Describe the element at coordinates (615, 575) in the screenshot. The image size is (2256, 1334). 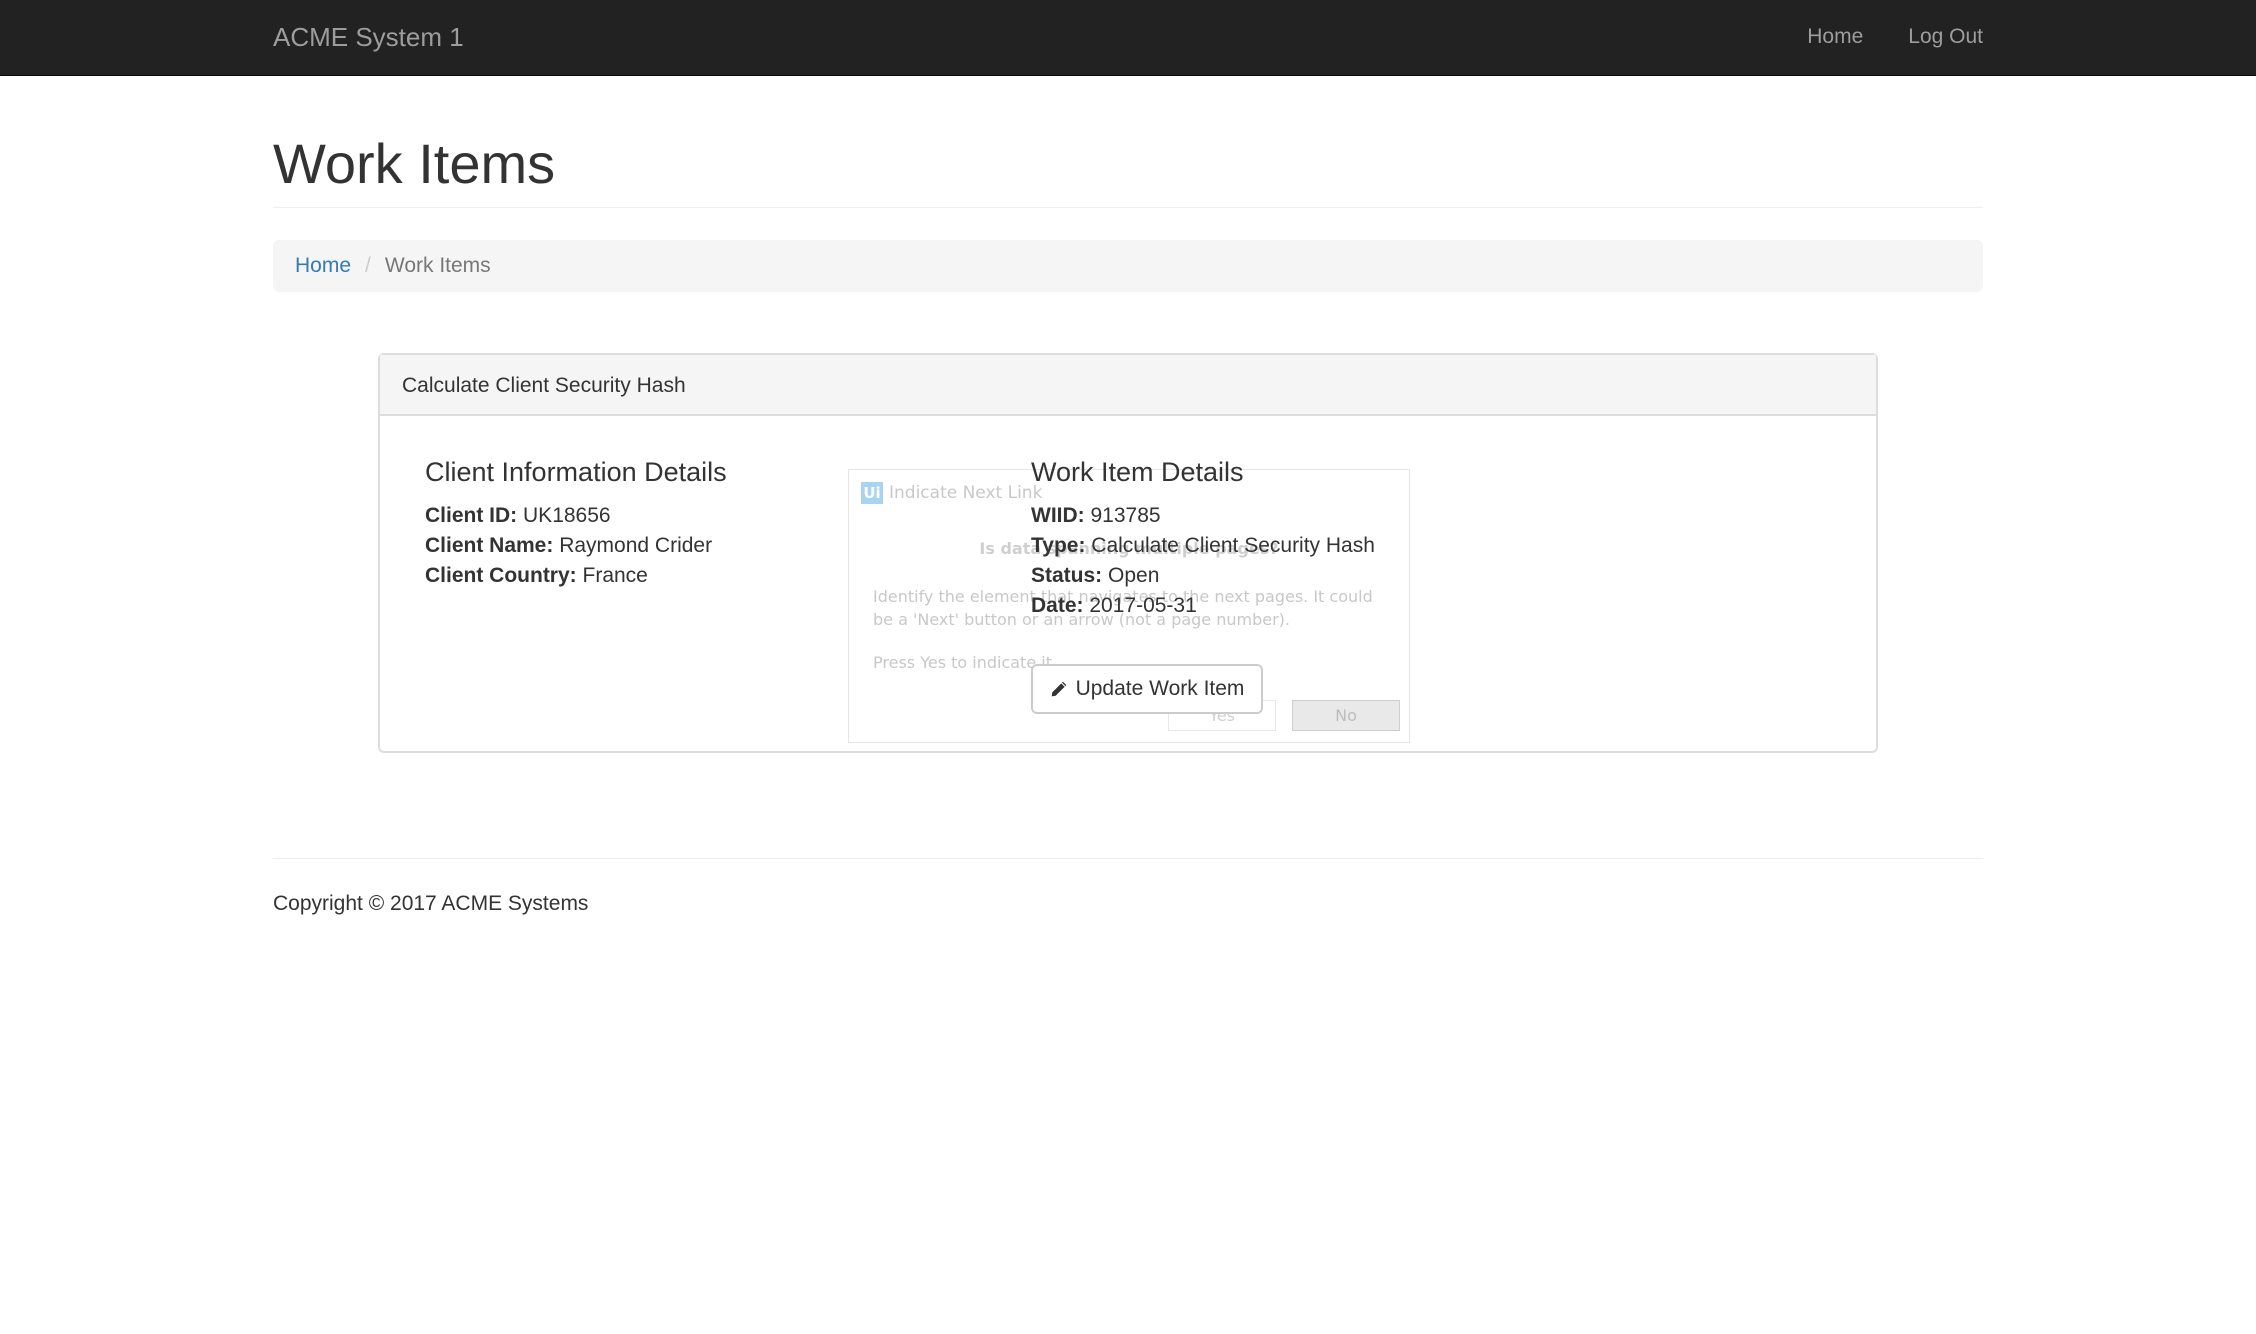
I see `client-country-value: France` at that location.